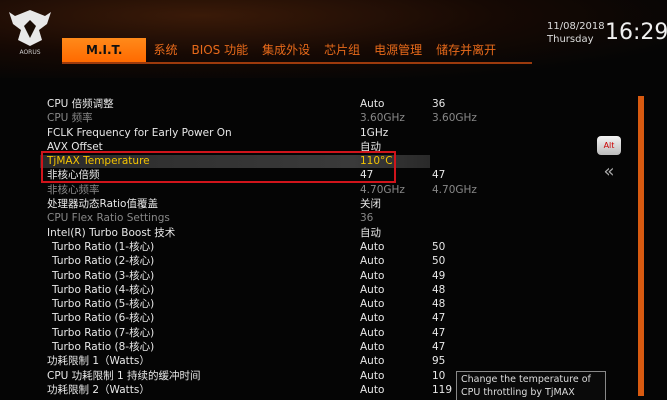 Image resolution: width=667 pixels, height=400 pixels. I want to click on tab-system: 系统, so click(165, 50).